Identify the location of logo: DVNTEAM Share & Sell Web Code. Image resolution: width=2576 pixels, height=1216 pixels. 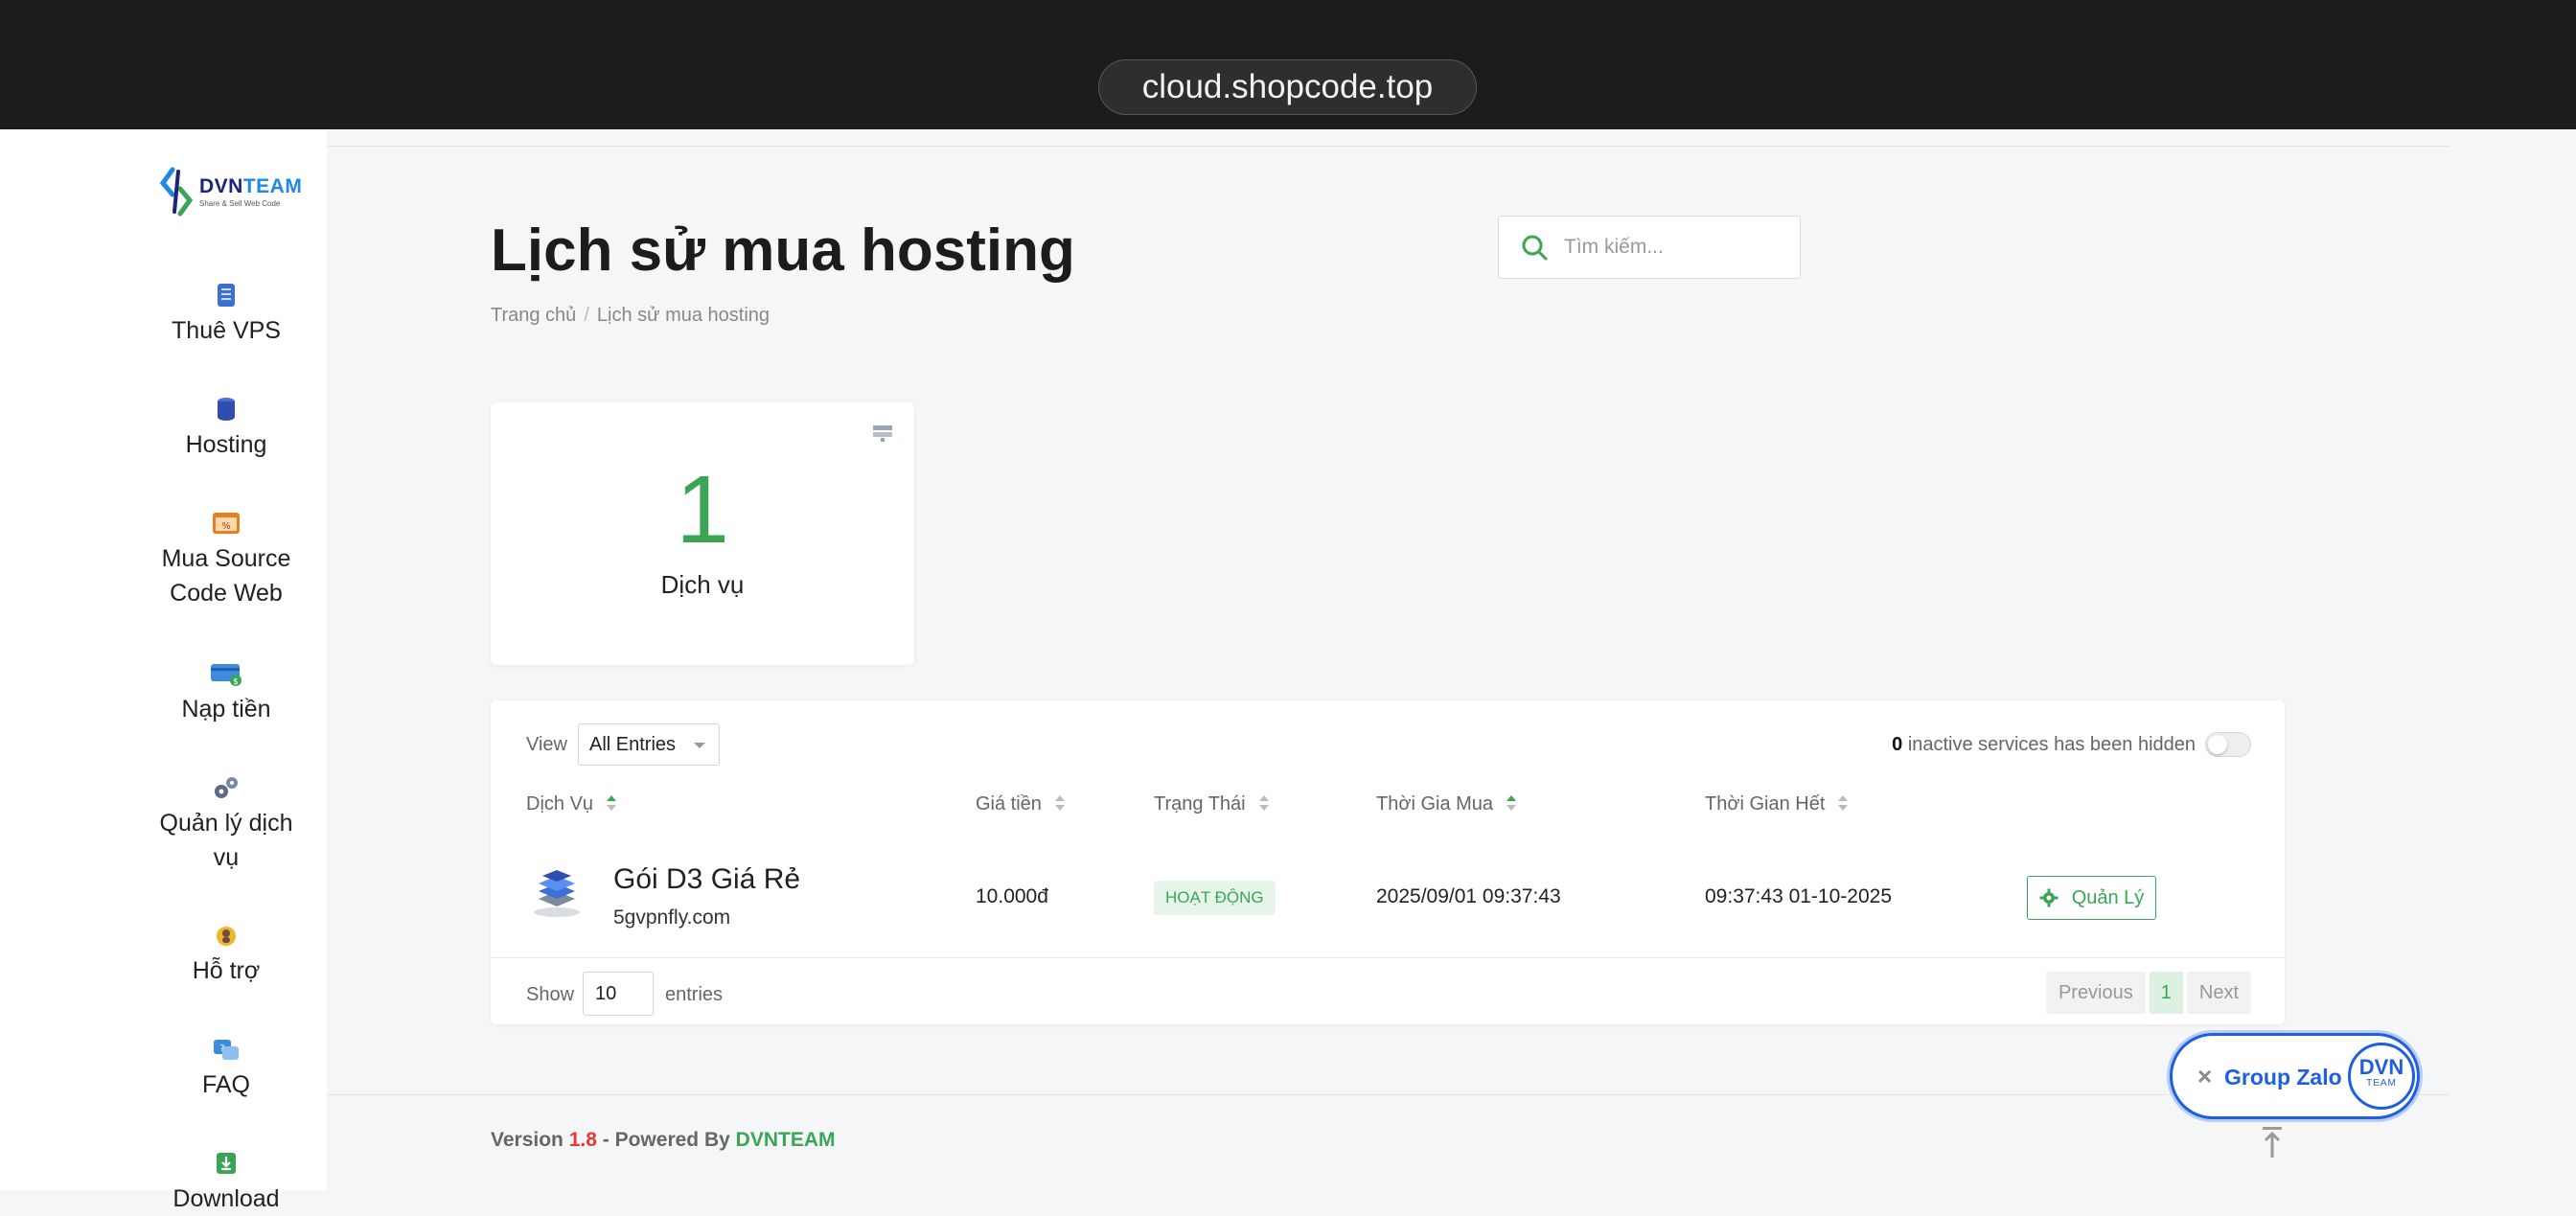
(230, 192).